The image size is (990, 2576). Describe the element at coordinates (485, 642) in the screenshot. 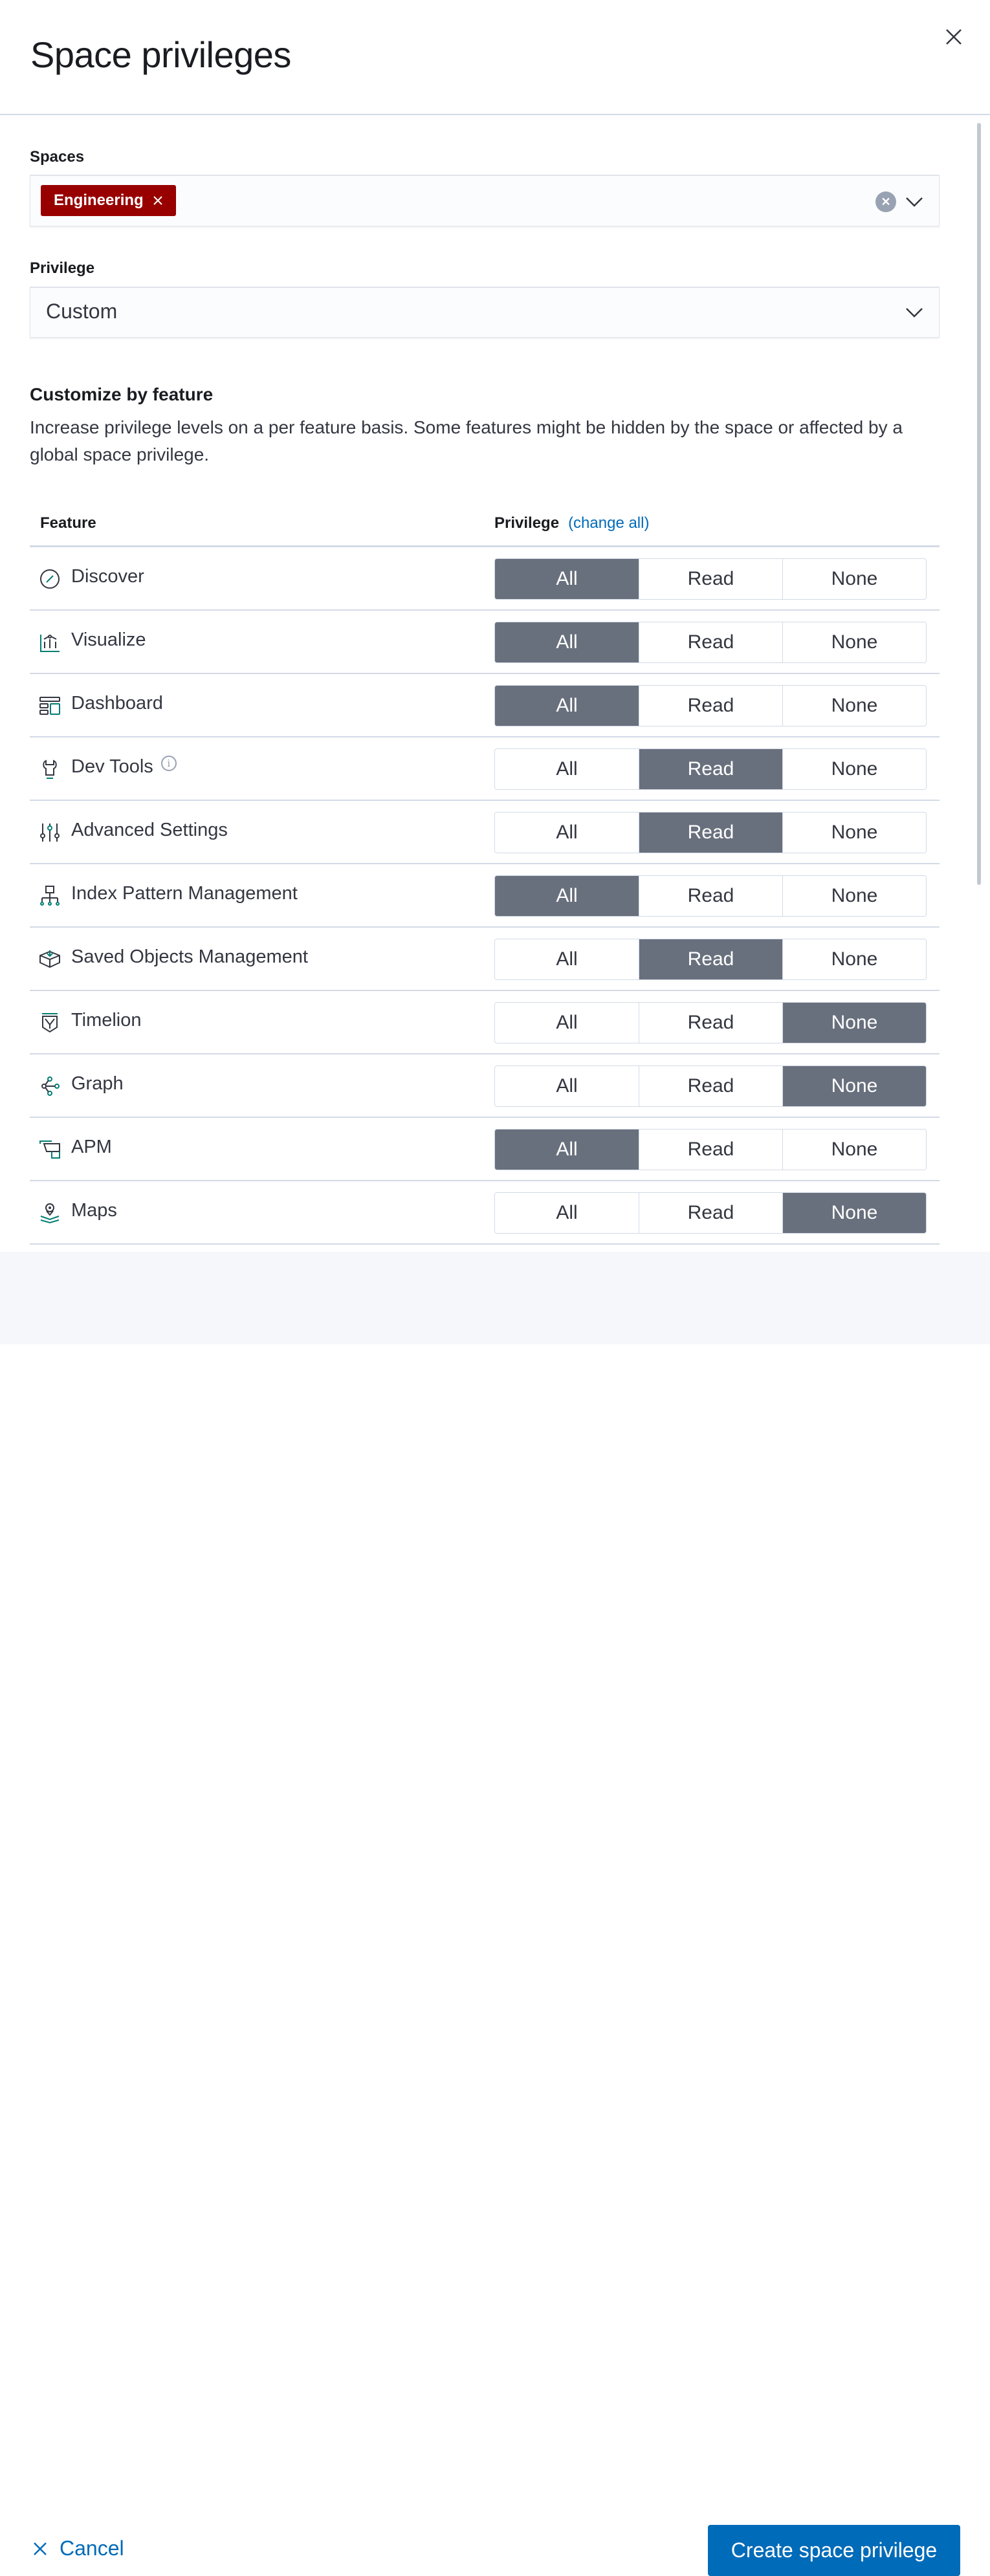

I see `feature-row-visualize: Visualize All Read None` at that location.